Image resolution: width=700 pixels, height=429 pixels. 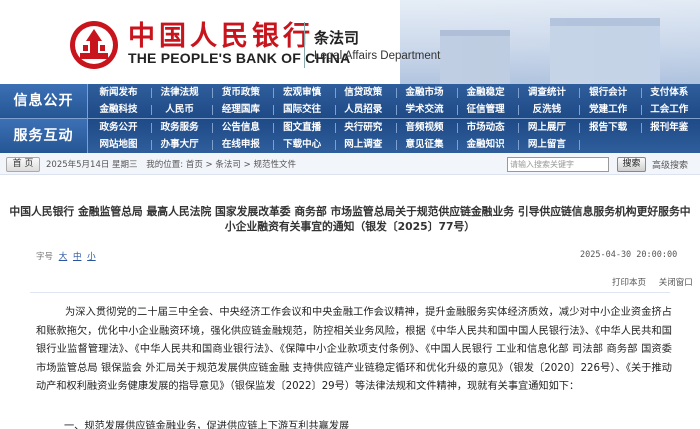 What do you see at coordinates (365, 127) in the screenshot?
I see `nav-service-link: 央行研究` at bounding box center [365, 127].